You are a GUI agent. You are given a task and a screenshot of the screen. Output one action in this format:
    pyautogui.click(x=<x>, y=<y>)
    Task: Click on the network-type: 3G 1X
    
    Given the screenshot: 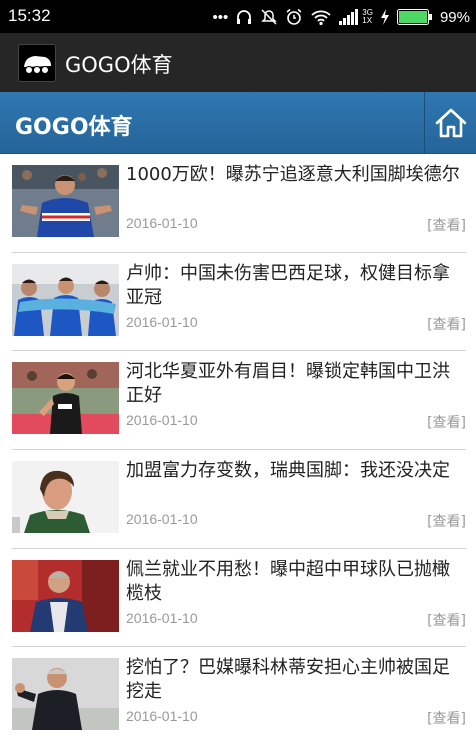 What is the action you would take?
    pyautogui.click(x=367, y=17)
    